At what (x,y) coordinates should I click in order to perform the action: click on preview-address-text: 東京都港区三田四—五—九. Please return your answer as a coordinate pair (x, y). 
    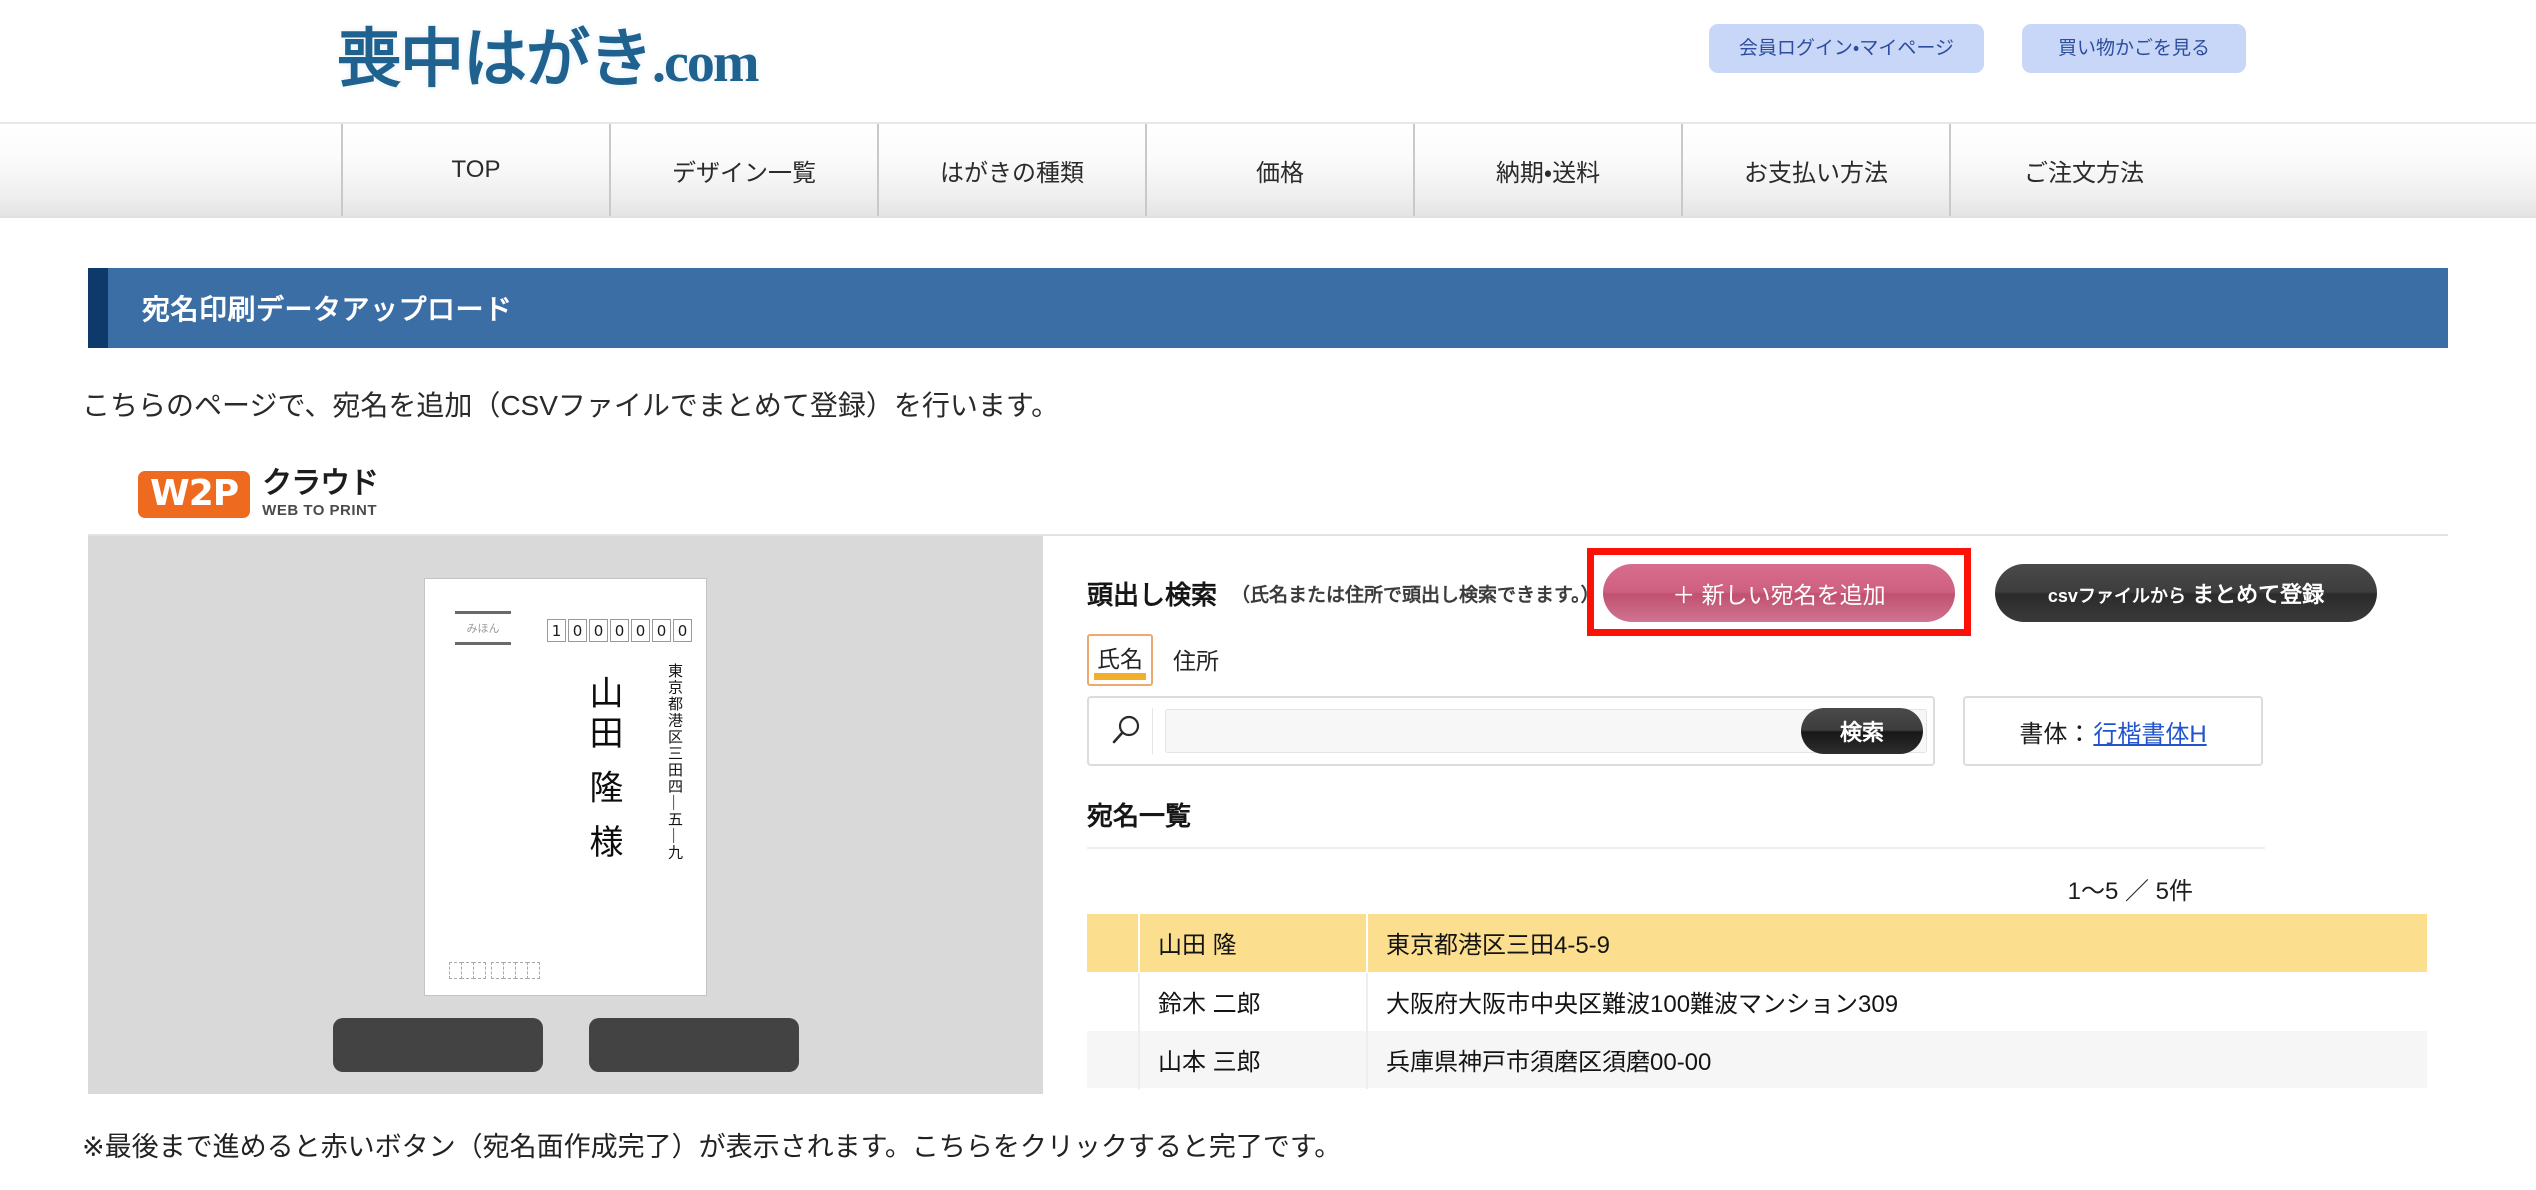
    Looking at the image, I should click on (674, 762).